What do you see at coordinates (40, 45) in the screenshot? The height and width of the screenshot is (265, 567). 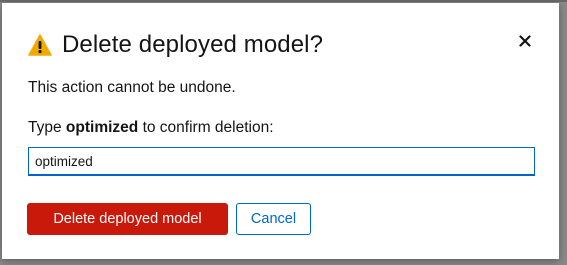 I see `warning-triangle-icon` at bounding box center [40, 45].